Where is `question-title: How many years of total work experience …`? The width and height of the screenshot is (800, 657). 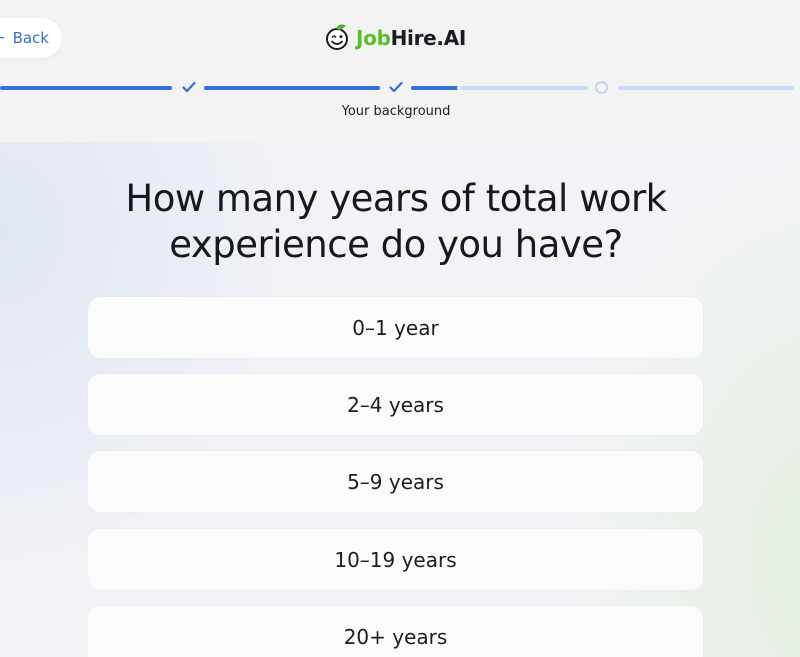 question-title: How many years of total work experience … is located at coordinates (396, 221).